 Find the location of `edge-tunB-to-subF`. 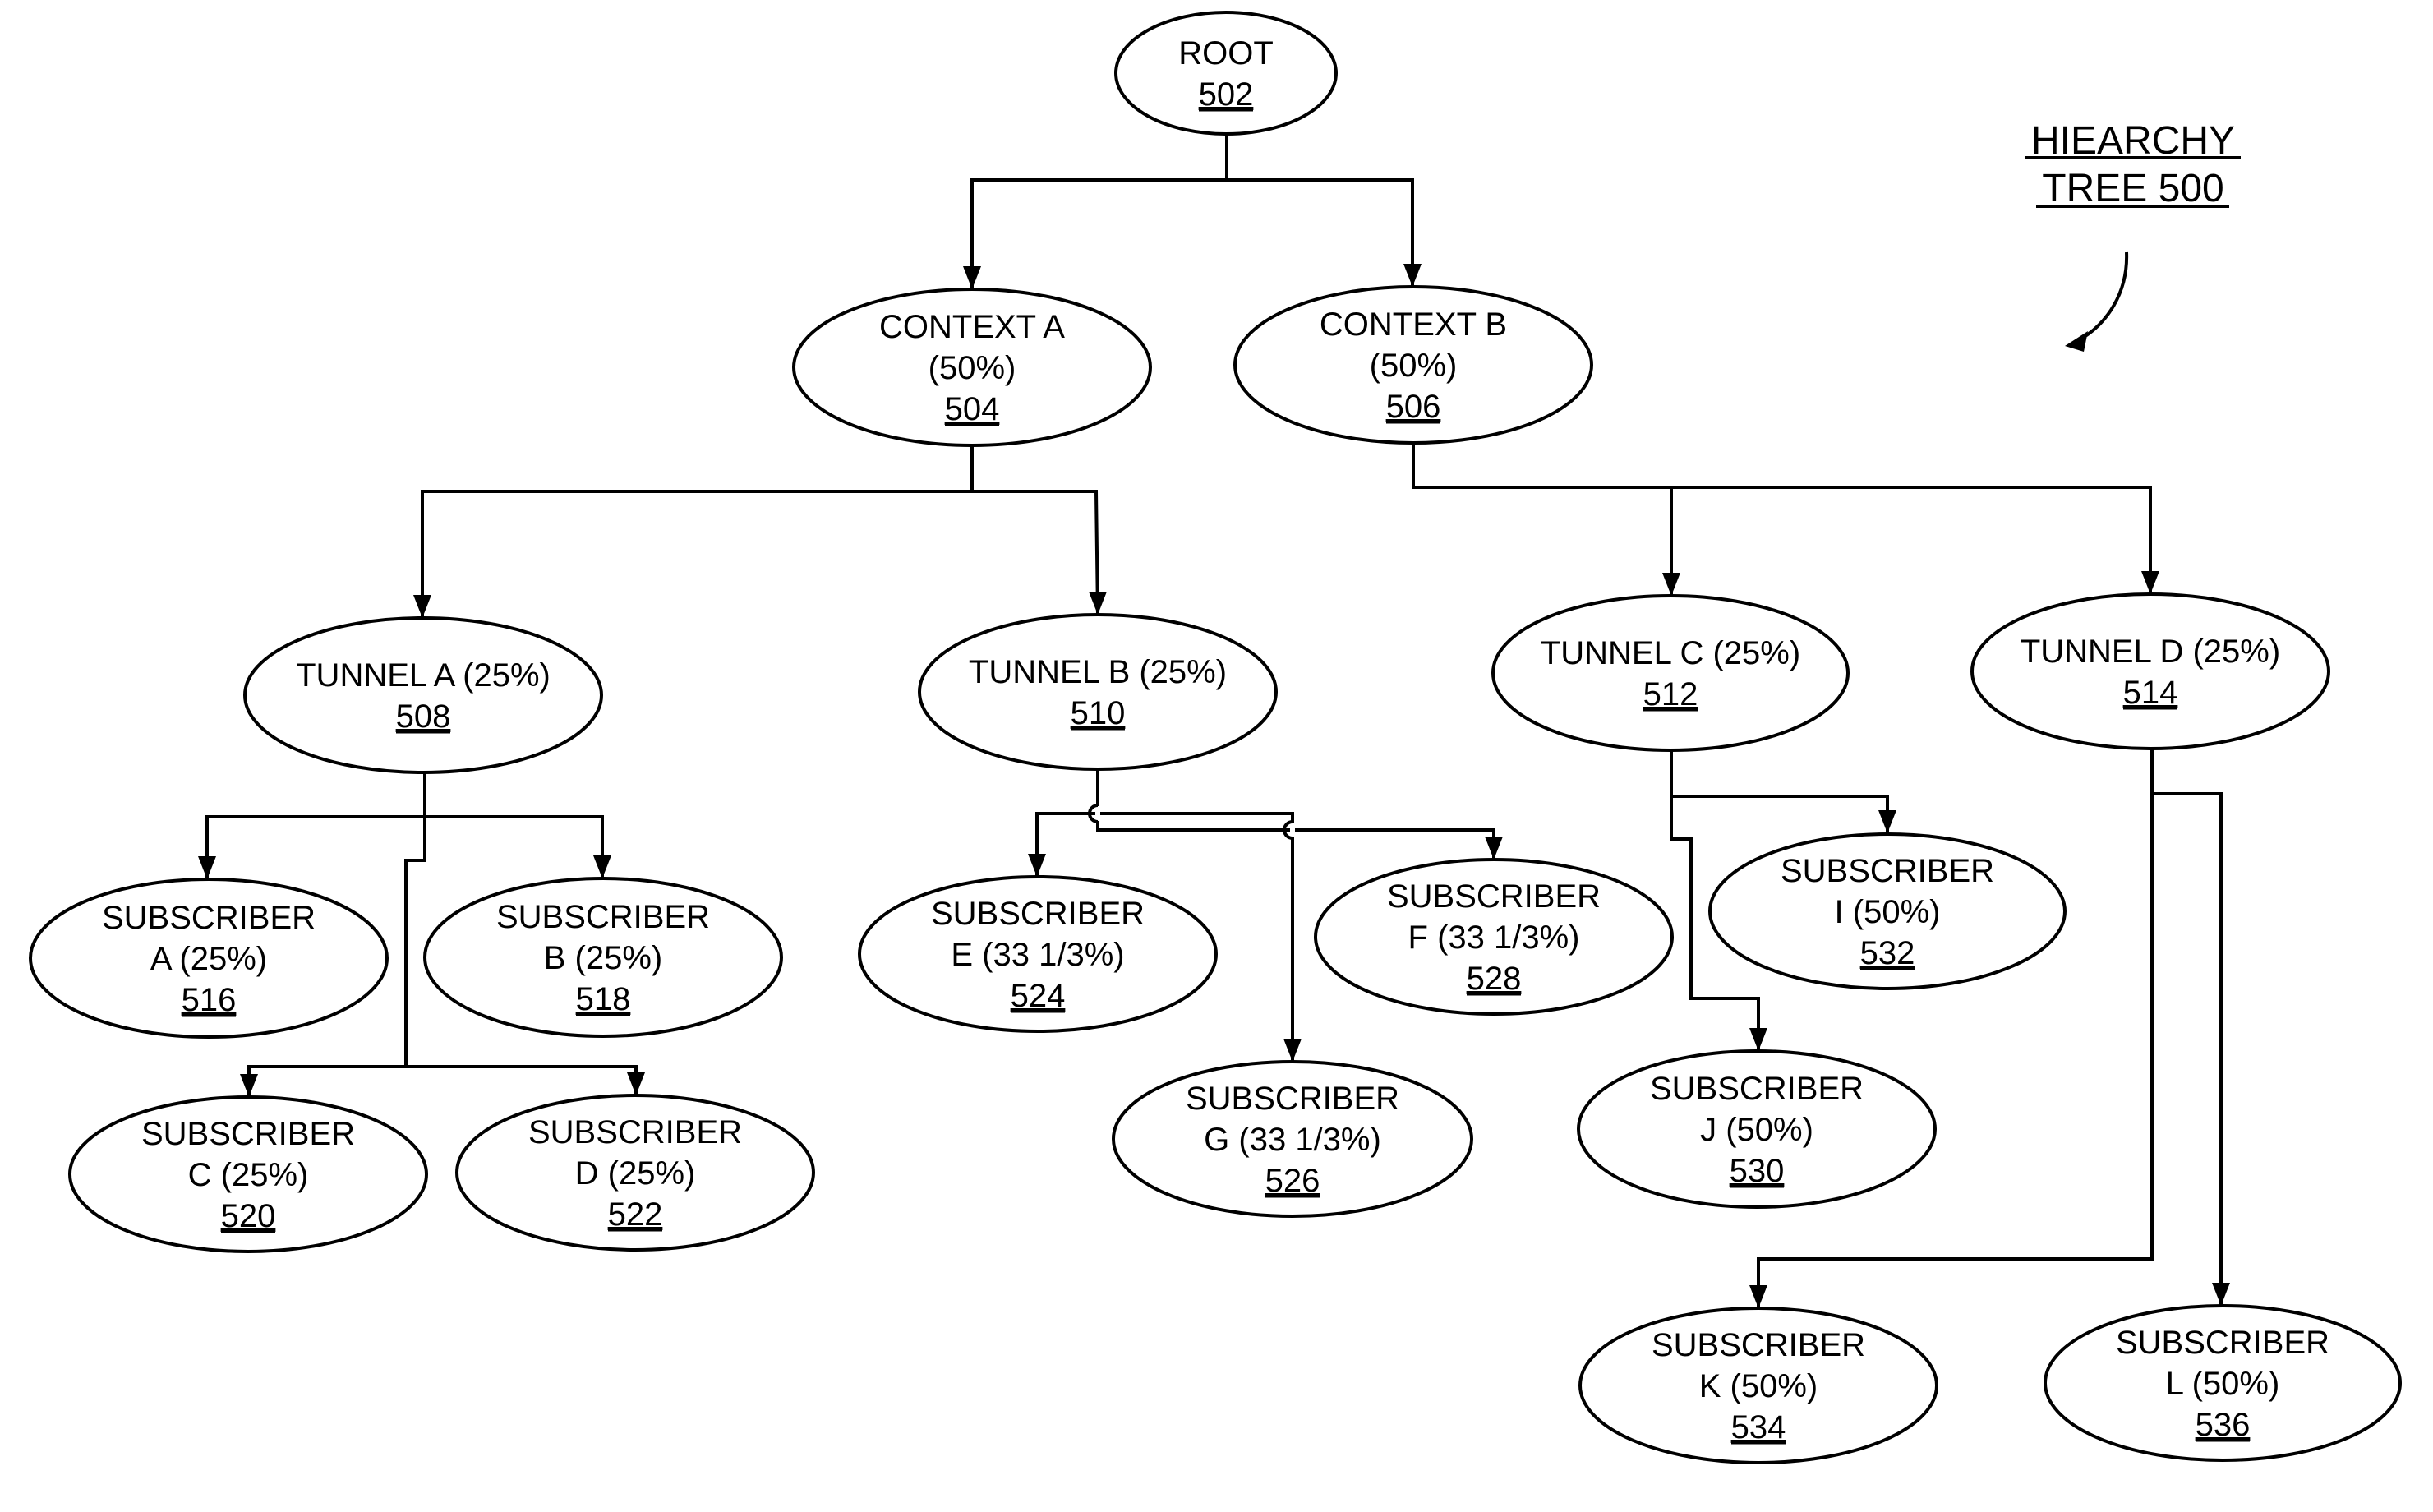

edge-tunB-to-subF is located at coordinates (1299, 837).